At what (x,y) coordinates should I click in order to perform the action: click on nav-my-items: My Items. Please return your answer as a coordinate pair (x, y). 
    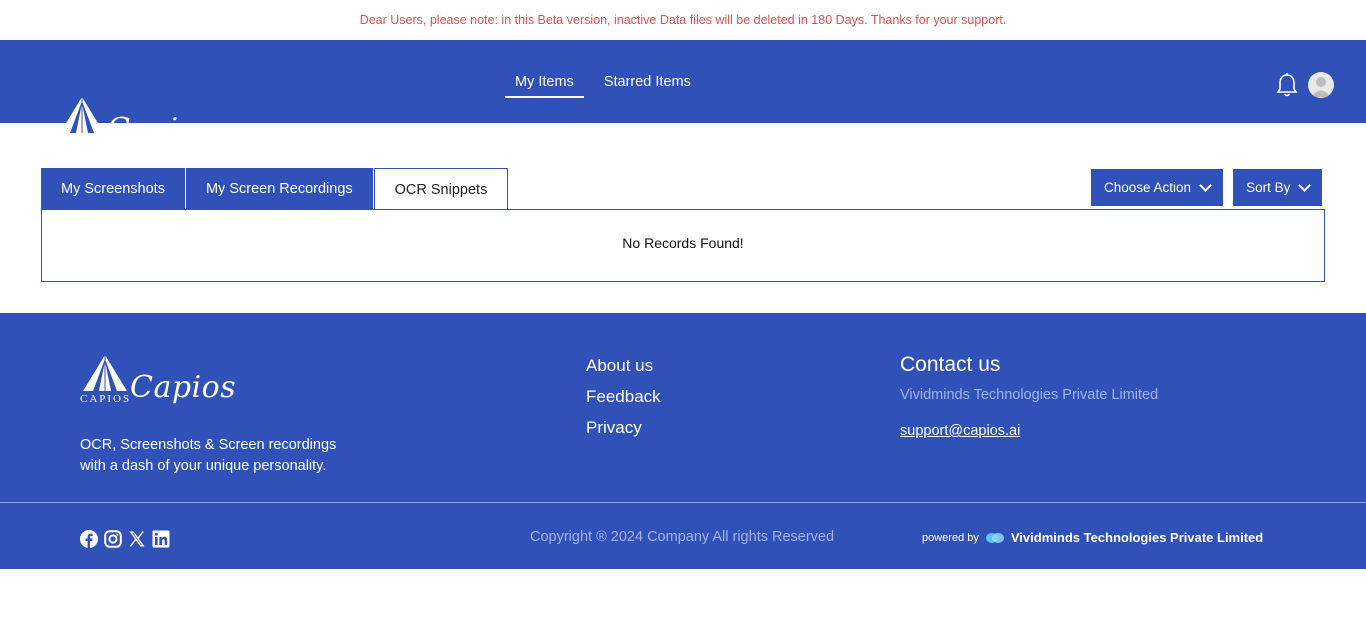
    Looking at the image, I should click on (544, 86).